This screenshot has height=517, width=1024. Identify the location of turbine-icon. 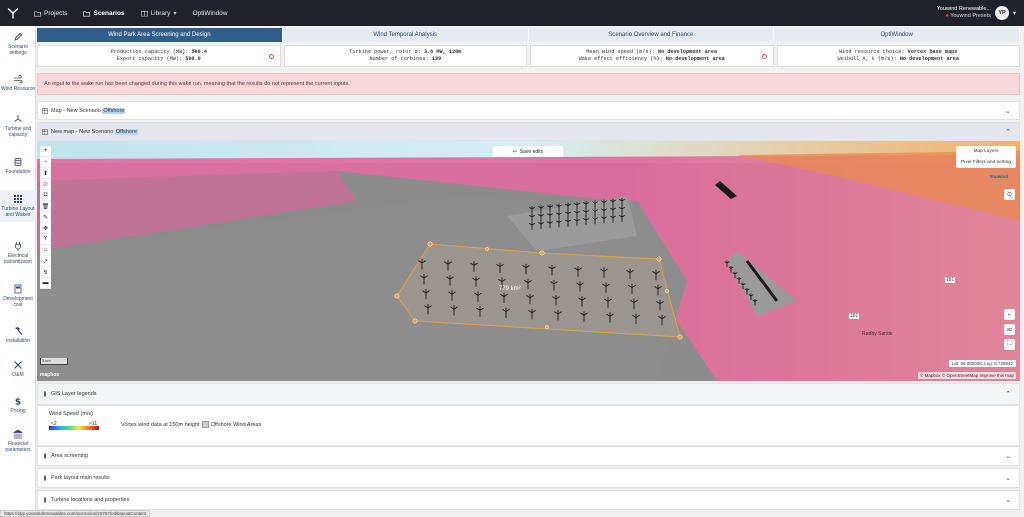
(18, 118).